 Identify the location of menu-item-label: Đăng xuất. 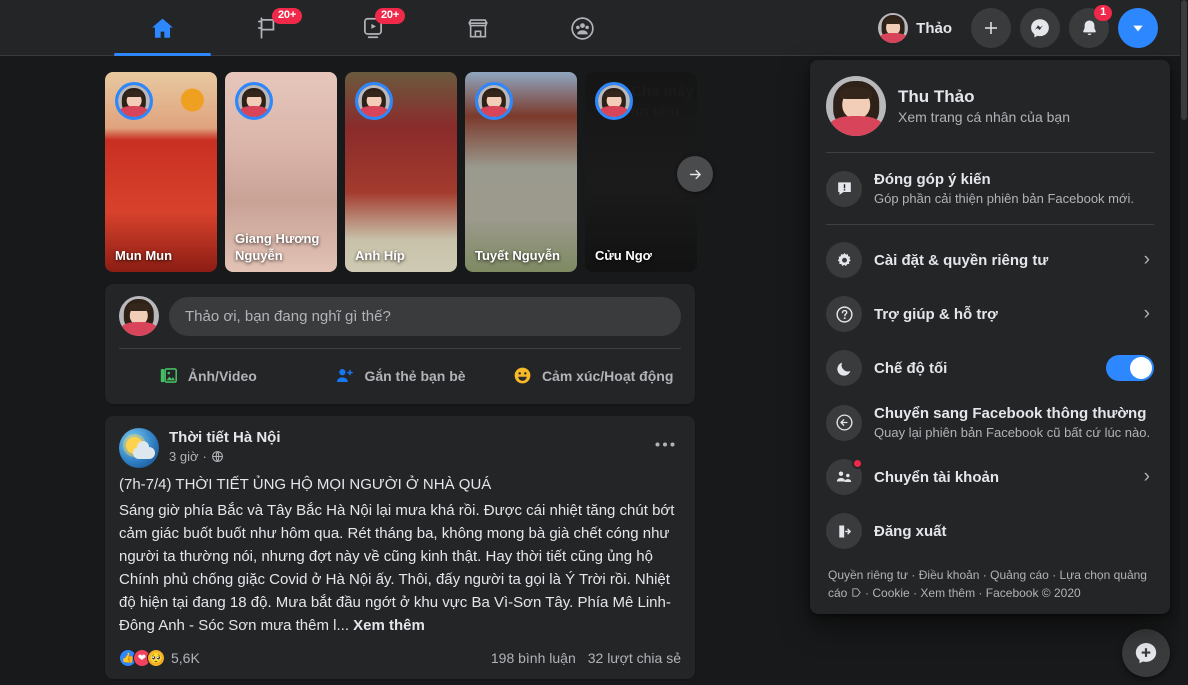
(910, 531).